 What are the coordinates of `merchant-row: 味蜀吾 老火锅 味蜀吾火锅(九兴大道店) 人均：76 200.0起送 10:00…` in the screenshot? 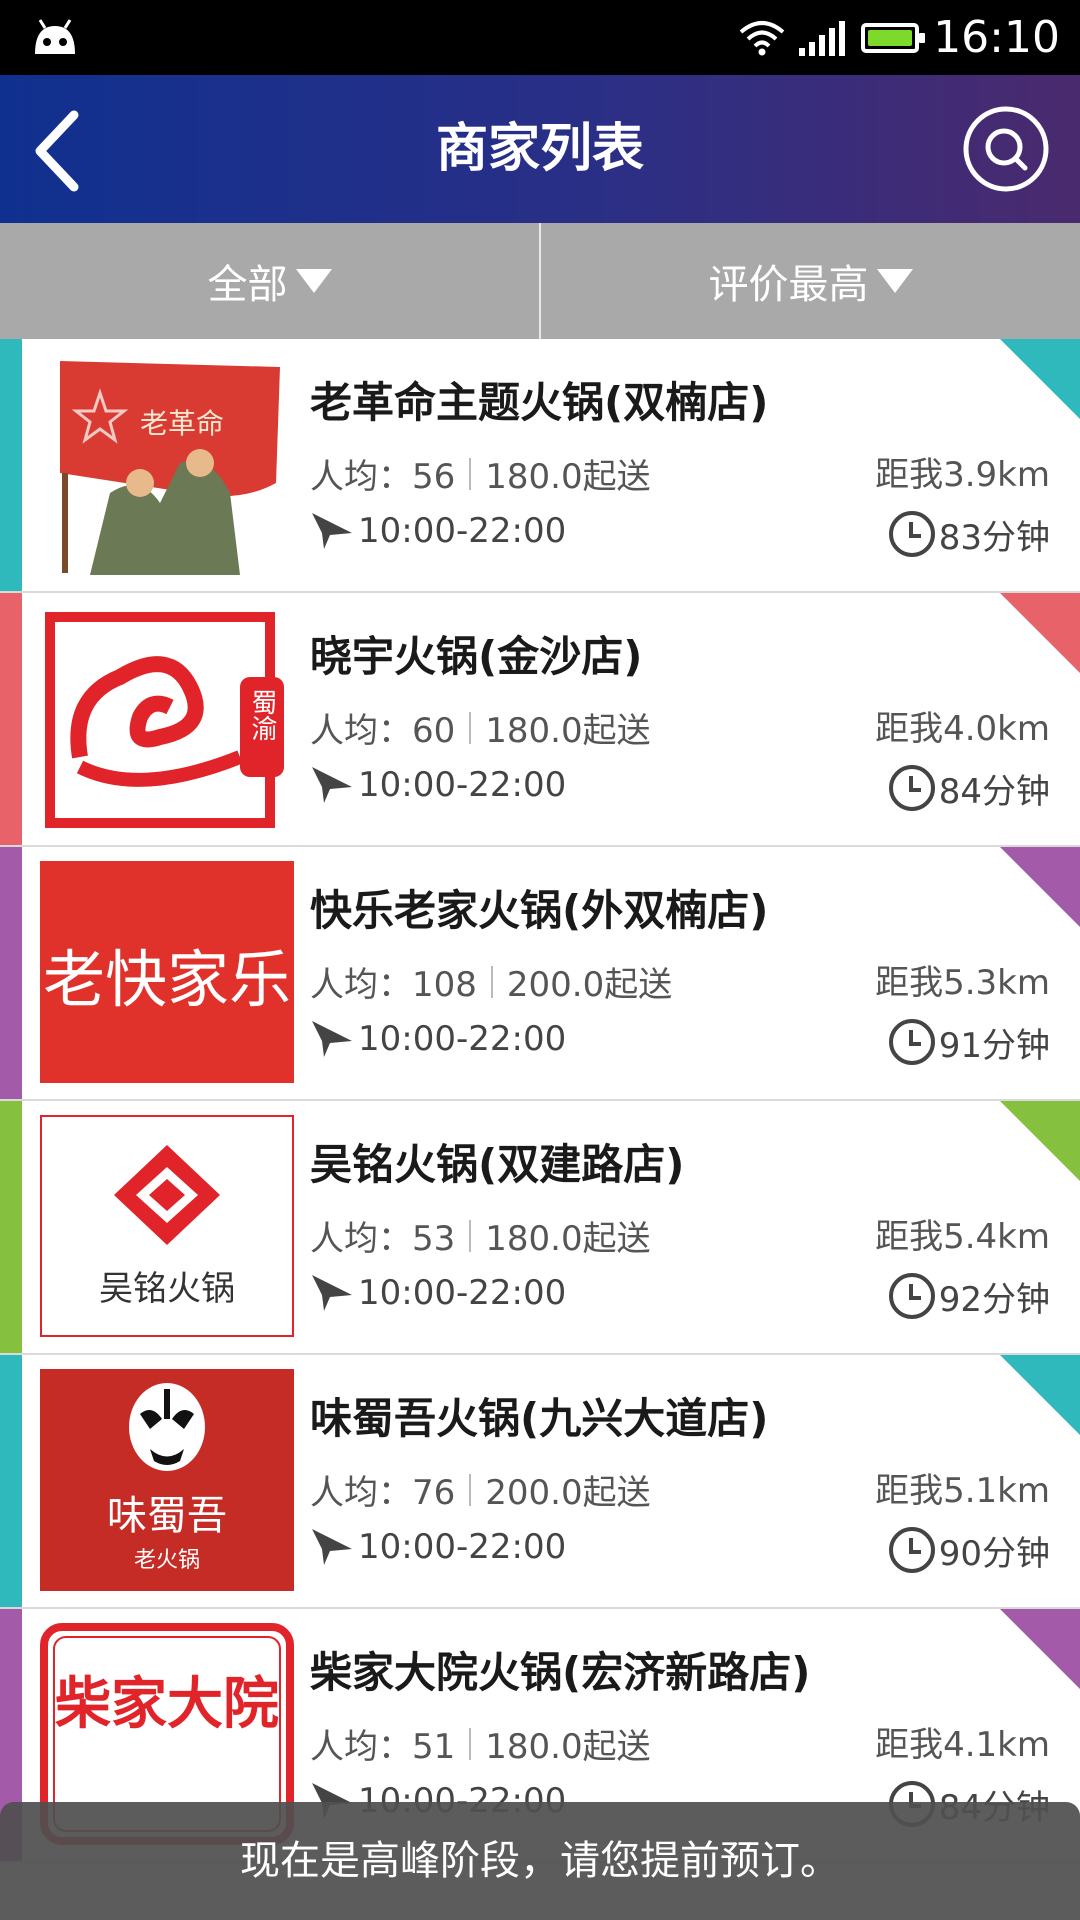 It's located at (540, 1482).